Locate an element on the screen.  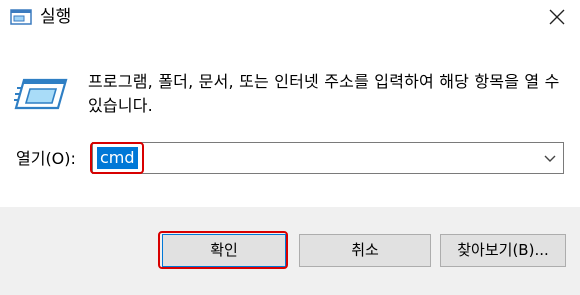
ok-button: 확인 is located at coordinates (224, 250).